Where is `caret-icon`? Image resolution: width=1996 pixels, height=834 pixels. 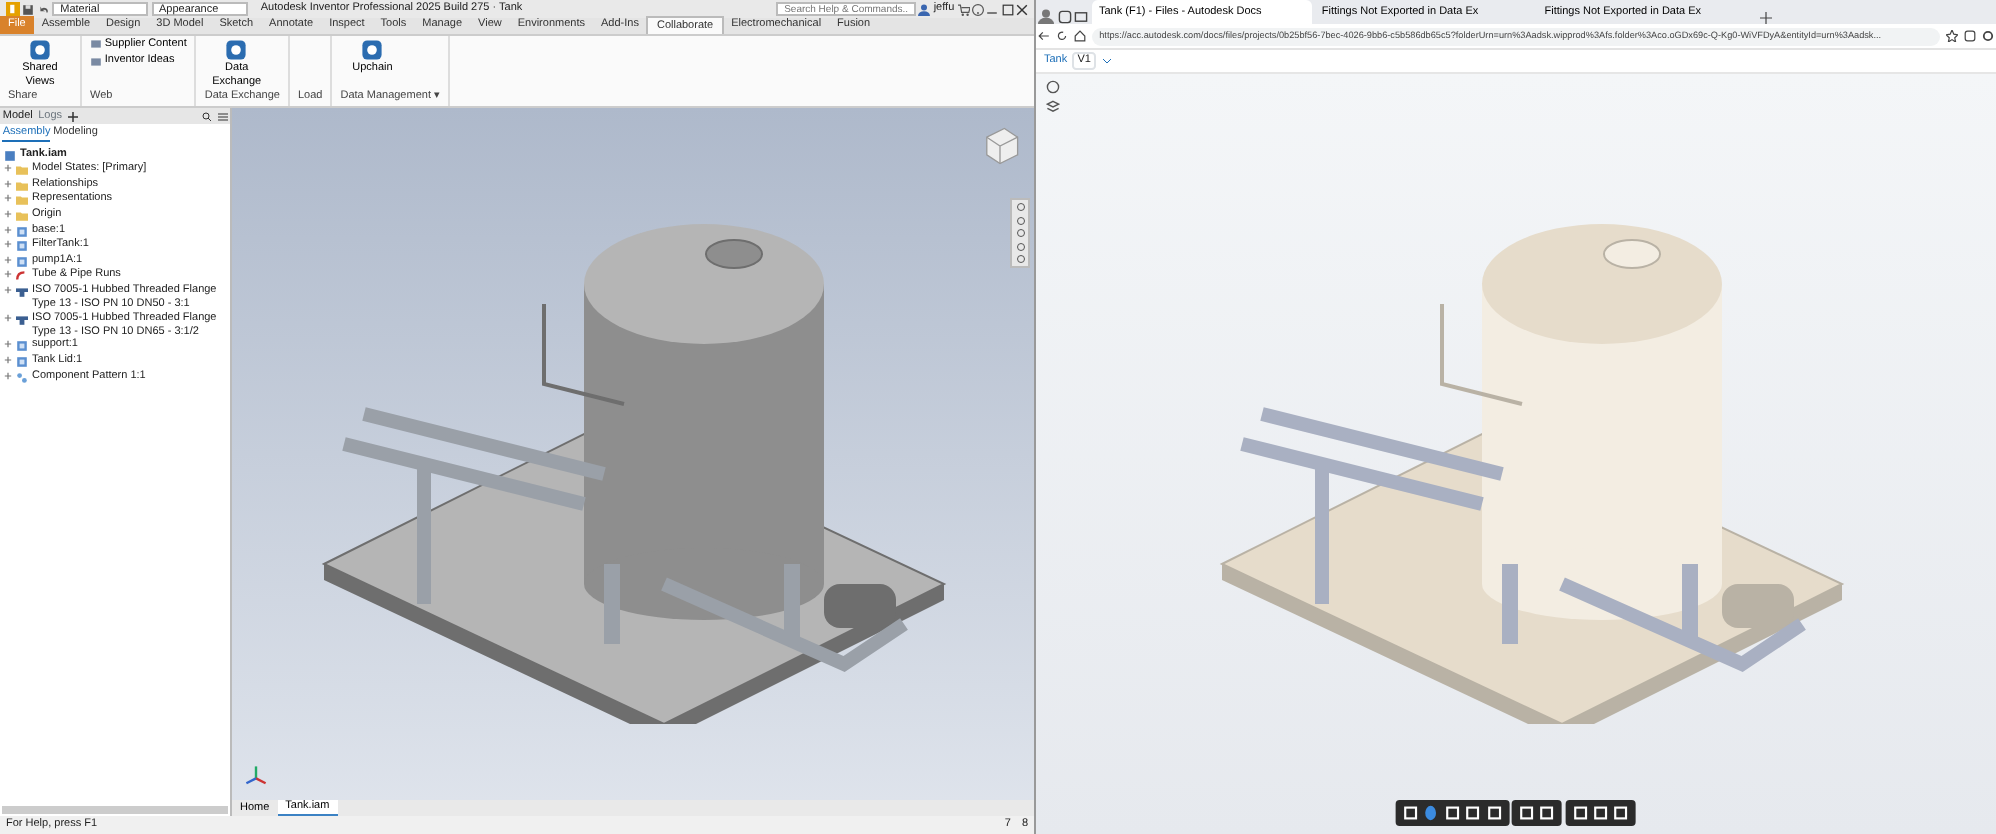
caret-icon is located at coordinates (1106, 61).